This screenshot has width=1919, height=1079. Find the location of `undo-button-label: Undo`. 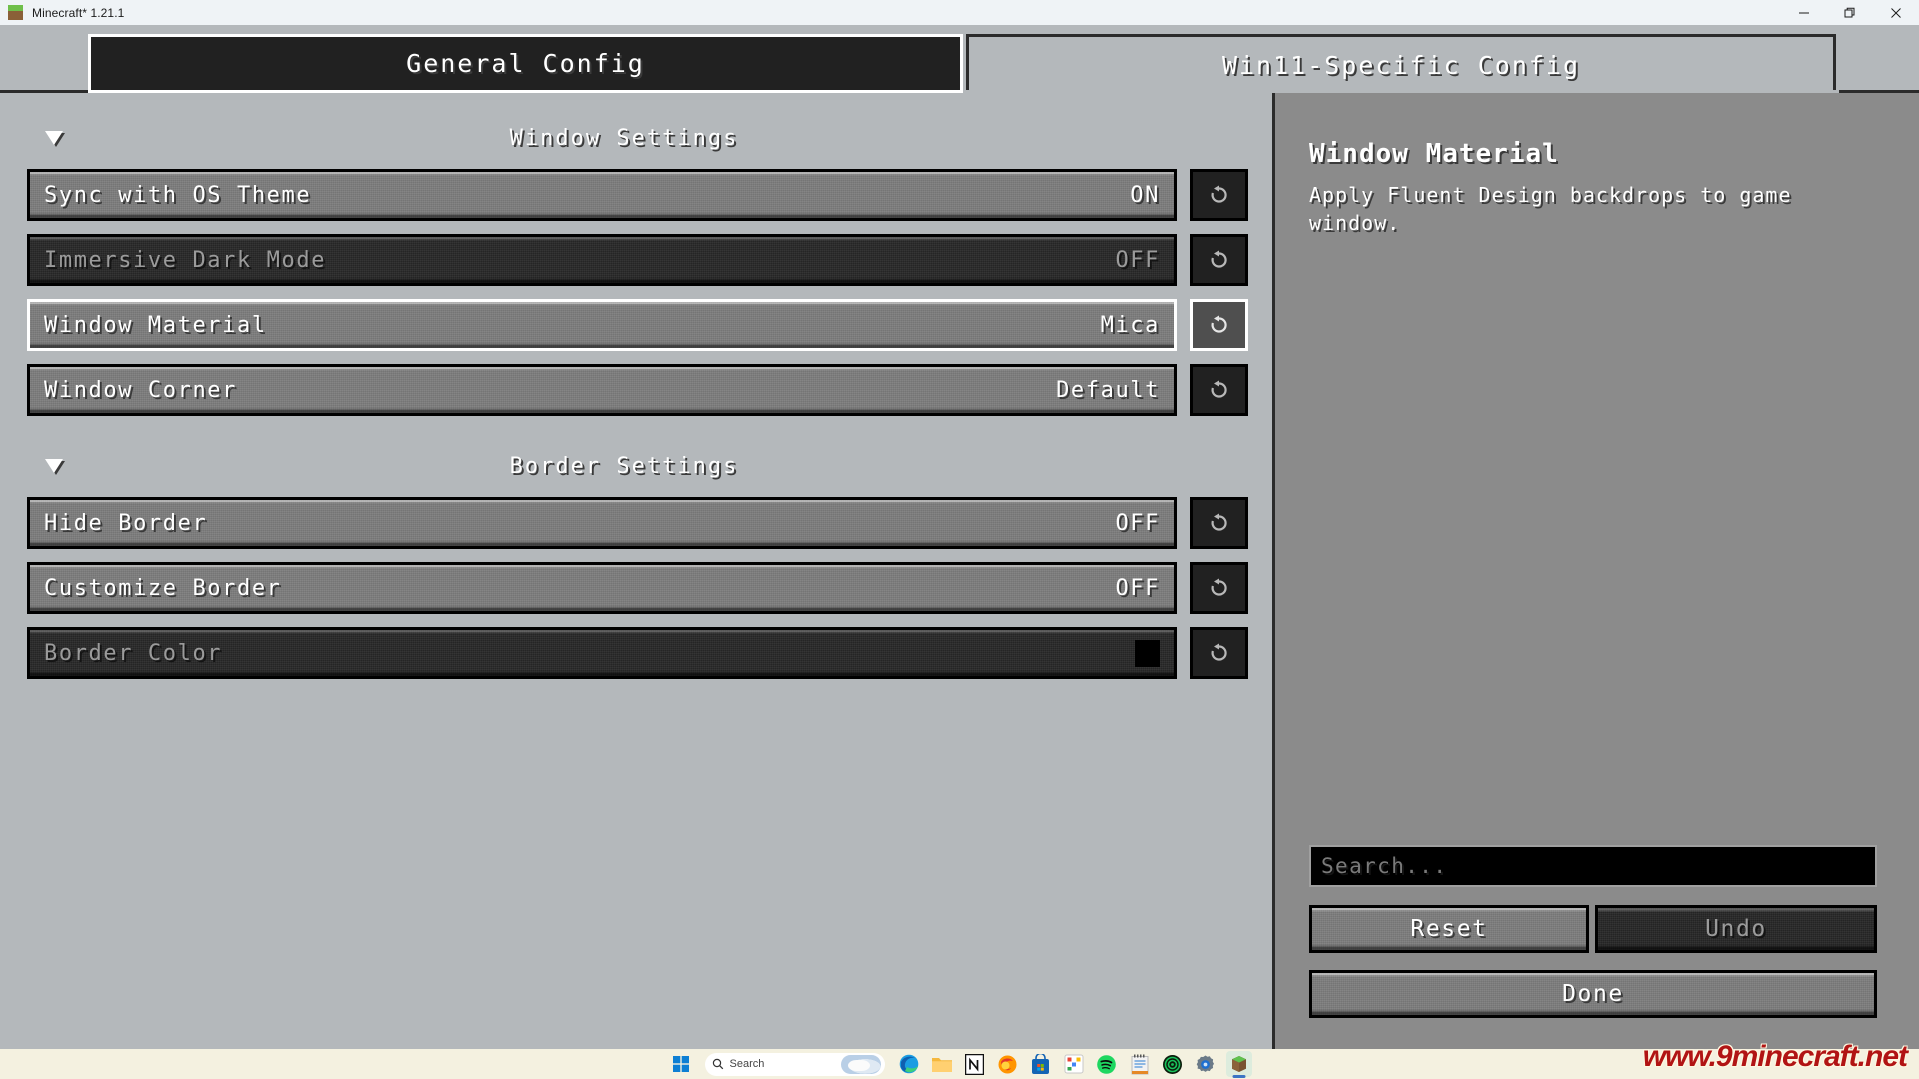

undo-button-label: Undo is located at coordinates (1736, 929).